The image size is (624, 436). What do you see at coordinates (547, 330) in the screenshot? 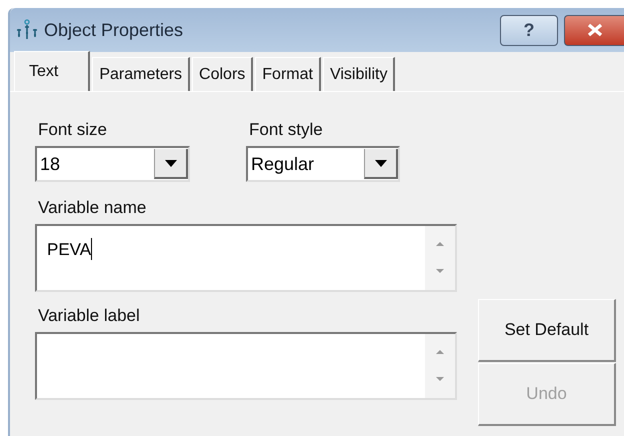
I see `action-button: Set Default` at bounding box center [547, 330].